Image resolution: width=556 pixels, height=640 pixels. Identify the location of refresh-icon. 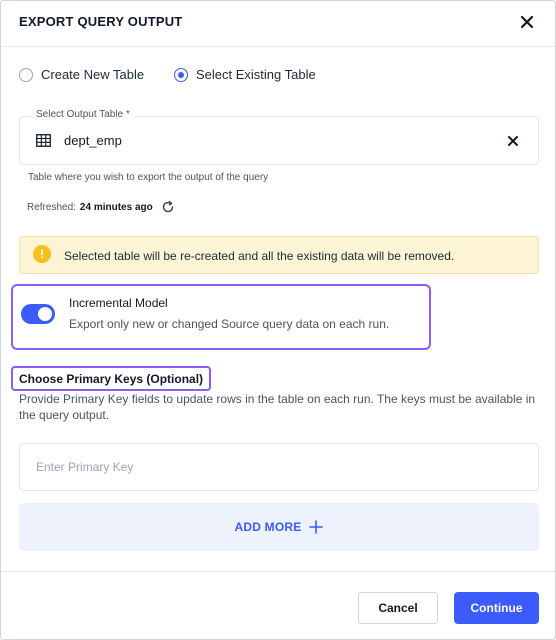
(168, 207).